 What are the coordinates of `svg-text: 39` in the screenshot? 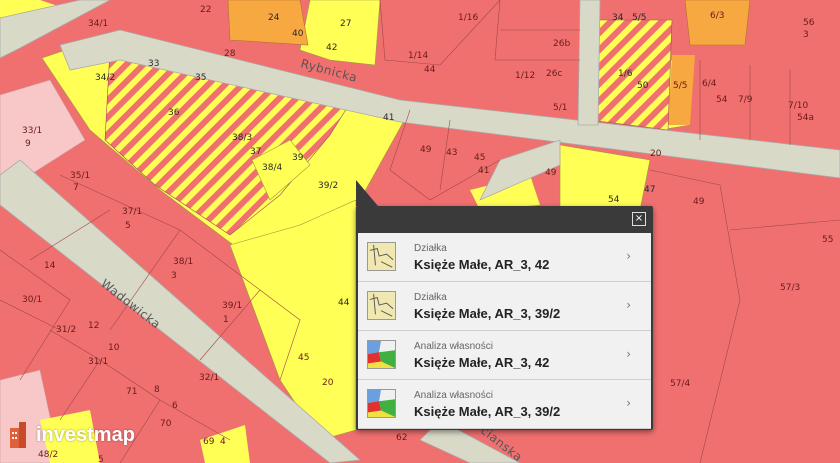 It's located at (298, 158).